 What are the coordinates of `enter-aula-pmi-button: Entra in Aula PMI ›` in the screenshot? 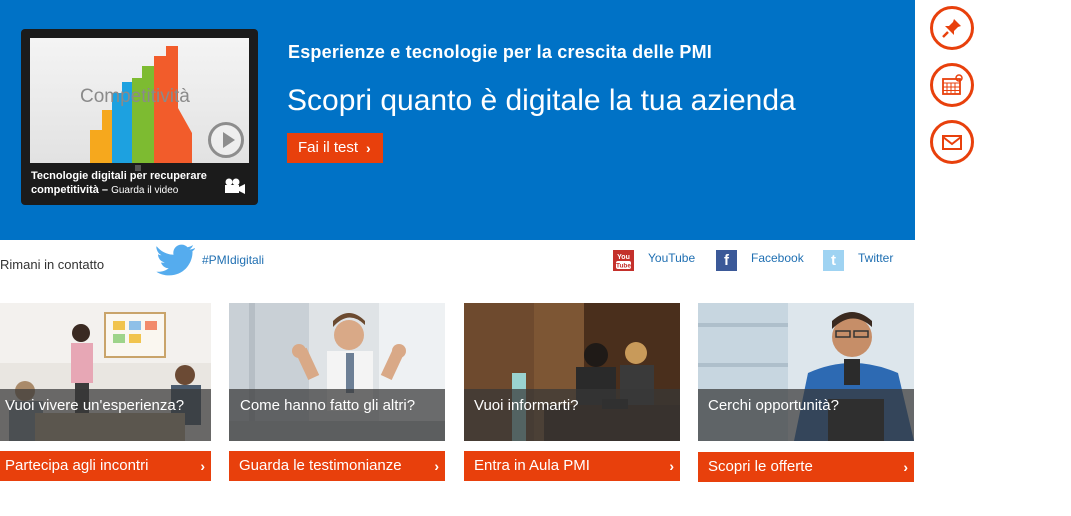 It's located at (572, 466).